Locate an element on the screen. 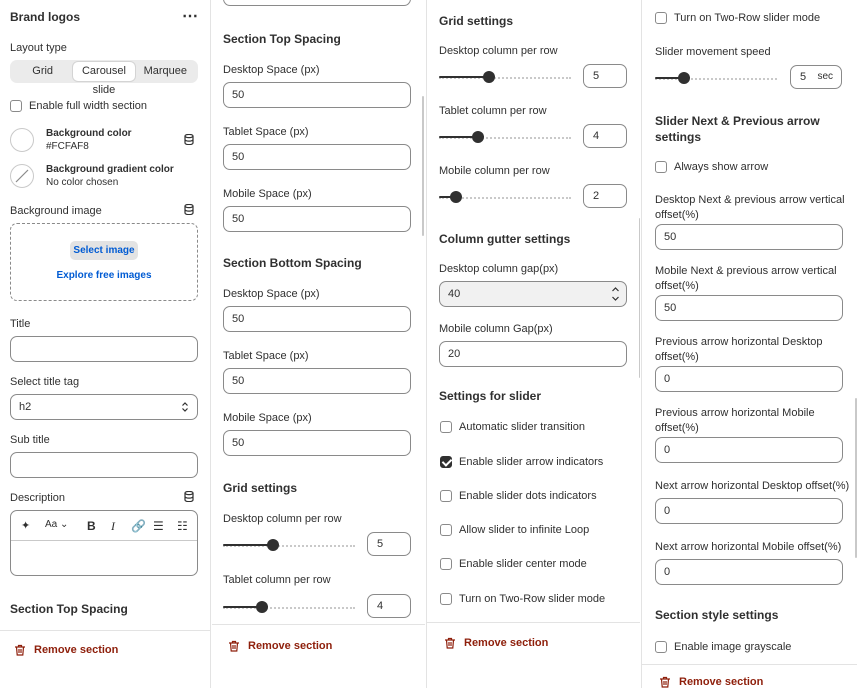 Image resolution: width=857 pixels, height=688 pixels. gutter-settings-heading: Column gutter settings is located at coordinates (505, 239).